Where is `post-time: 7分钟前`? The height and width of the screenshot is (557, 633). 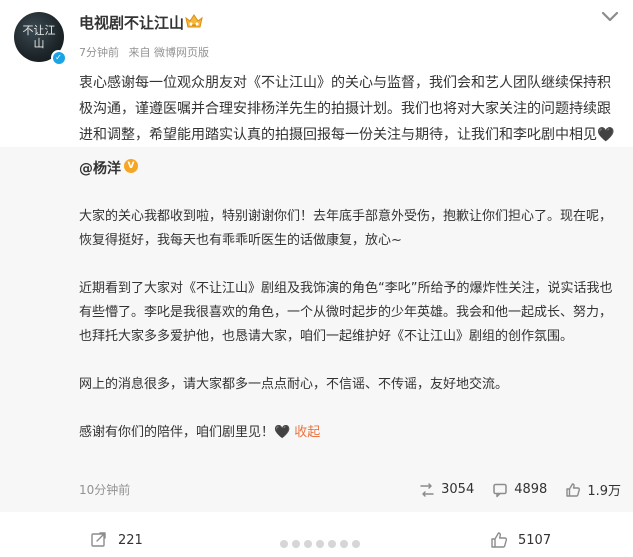
post-time: 7分钟前 is located at coordinates (99, 52).